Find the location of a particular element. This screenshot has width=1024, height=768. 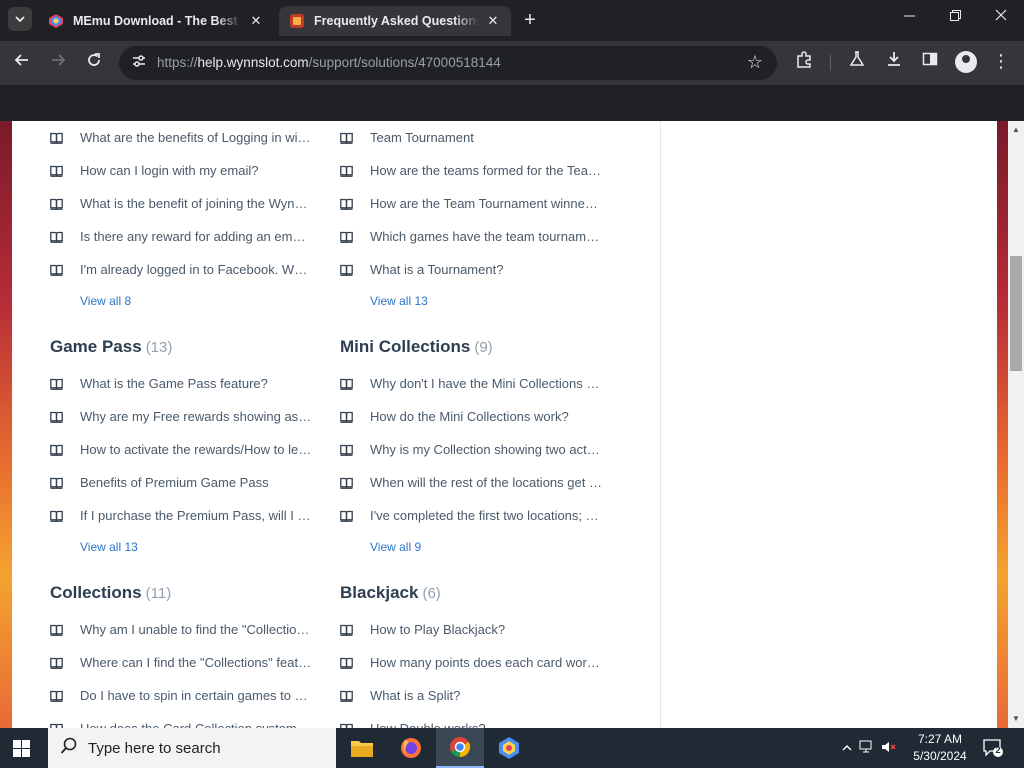

category-name: Blackjack is located at coordinates (379, 592).